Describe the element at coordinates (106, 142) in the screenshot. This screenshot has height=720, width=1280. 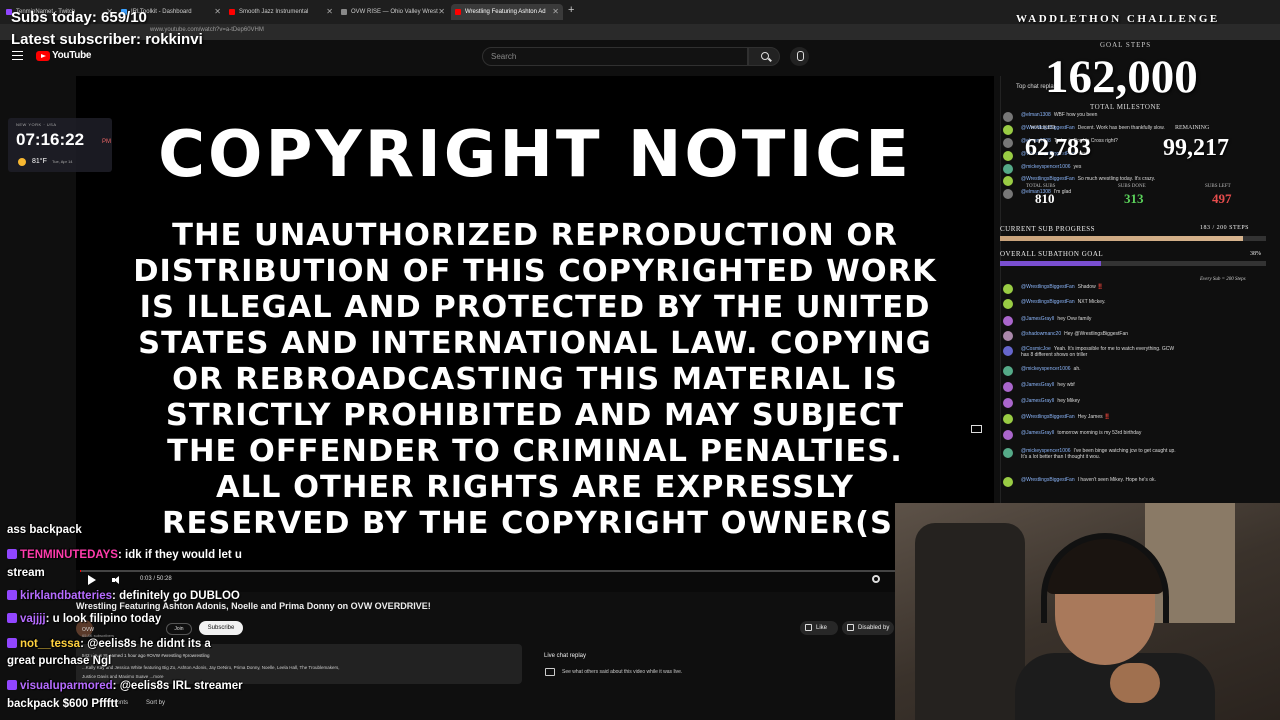
I see `clock-ampm: PM` at that location.